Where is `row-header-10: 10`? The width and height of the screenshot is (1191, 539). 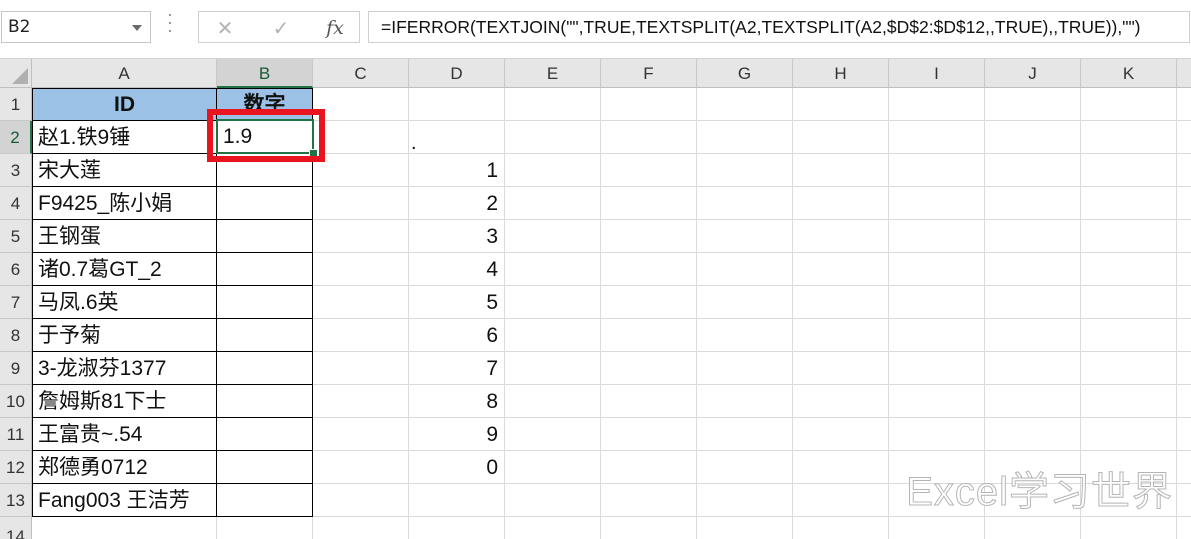 row-header-10: 10 is located at coordinates (16, 401).